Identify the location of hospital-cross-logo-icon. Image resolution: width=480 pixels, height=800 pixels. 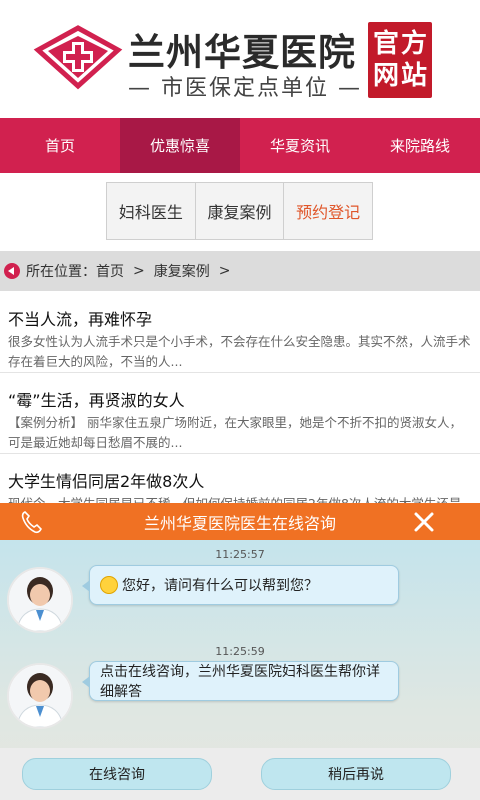
(78, 57).